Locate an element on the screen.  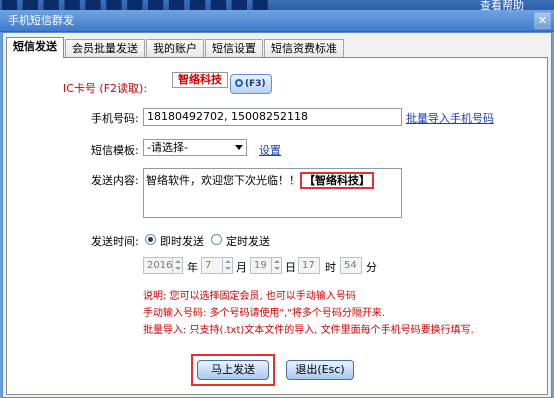
year-spin-buttons is located at coordinates (177, 265).